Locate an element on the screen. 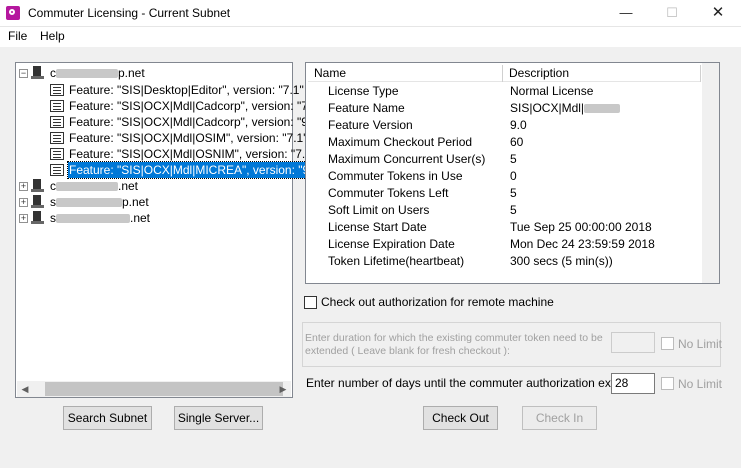 The height and width of the screenshot is (468, 741). column-header-name: Name is located at coordinates (405, 73).